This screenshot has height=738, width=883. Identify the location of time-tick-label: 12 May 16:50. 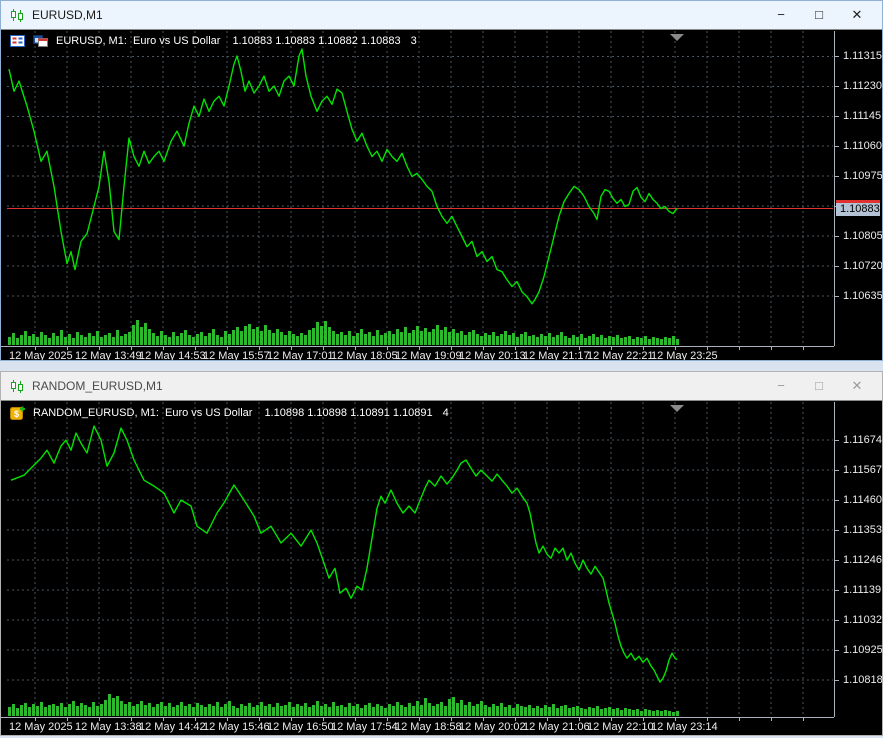
(300, 727).